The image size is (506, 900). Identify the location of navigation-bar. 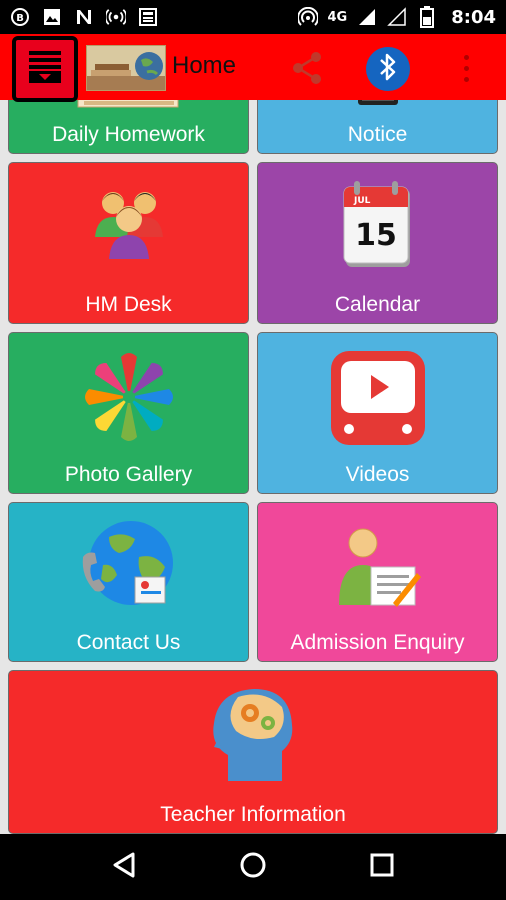
(253, 867).